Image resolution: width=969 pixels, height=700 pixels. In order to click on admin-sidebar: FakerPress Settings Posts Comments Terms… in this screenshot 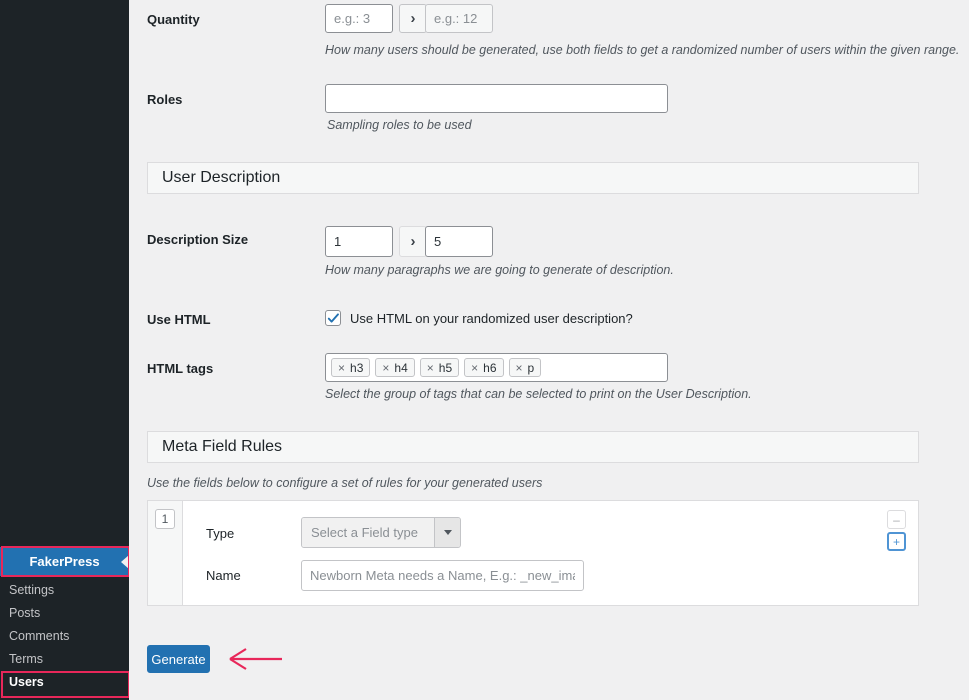, I will do `click(64, 350)`.